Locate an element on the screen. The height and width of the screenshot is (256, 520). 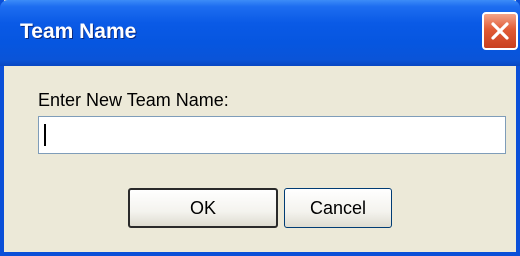
close-icon is located at coordinates (500, 31).